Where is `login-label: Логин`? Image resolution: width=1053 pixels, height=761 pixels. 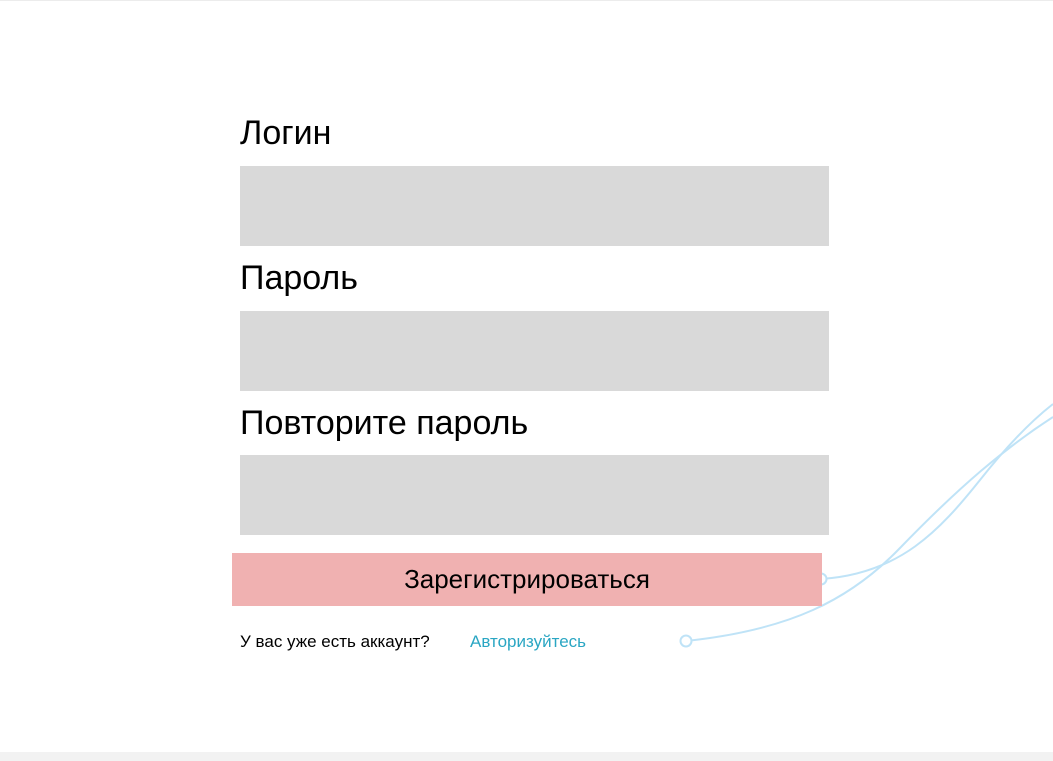
login-label: Логин is located at coordinates (286, 133).